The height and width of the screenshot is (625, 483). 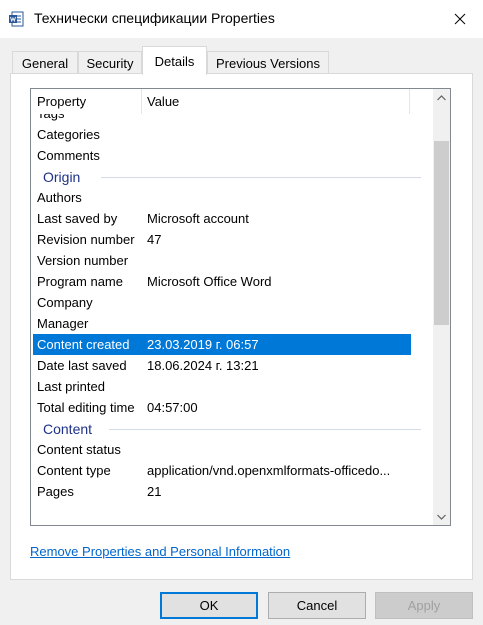 I want to click on property-value: Microsoft account, so click(x=198, y=218).